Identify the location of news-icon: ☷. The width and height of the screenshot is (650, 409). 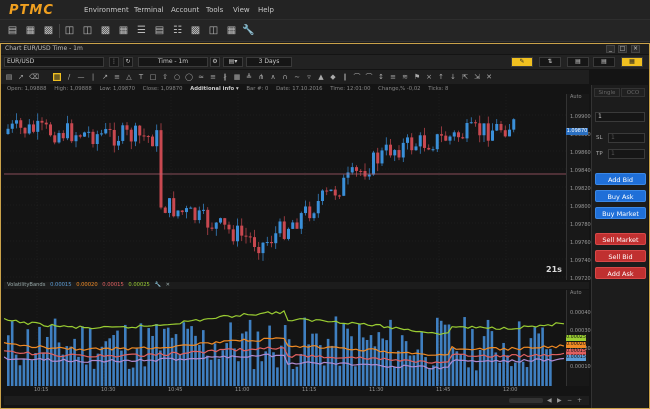
(177, 30).